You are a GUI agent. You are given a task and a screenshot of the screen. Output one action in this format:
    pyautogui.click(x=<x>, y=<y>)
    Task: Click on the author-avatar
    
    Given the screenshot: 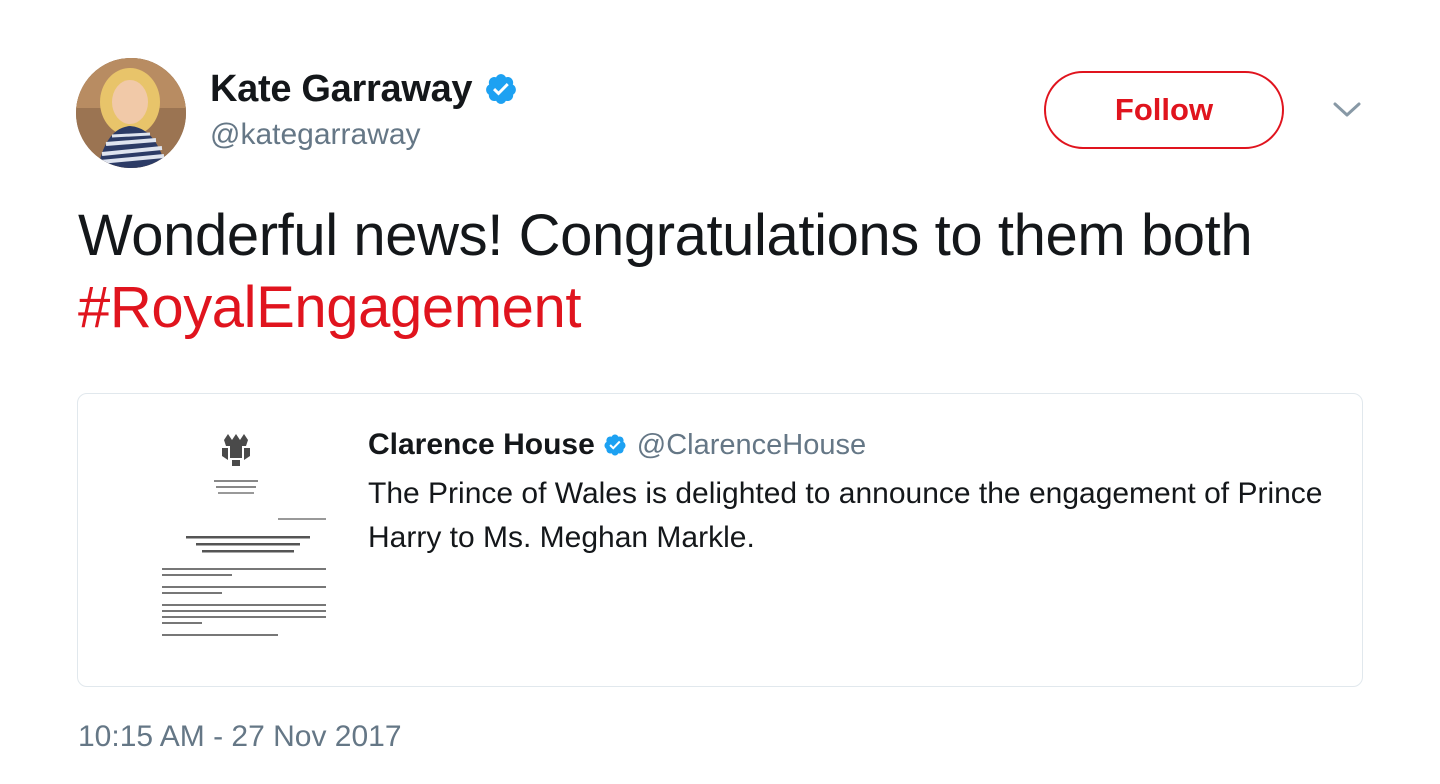 What is the action you would take?
    pyautogui.click(x=131, y=113)
    